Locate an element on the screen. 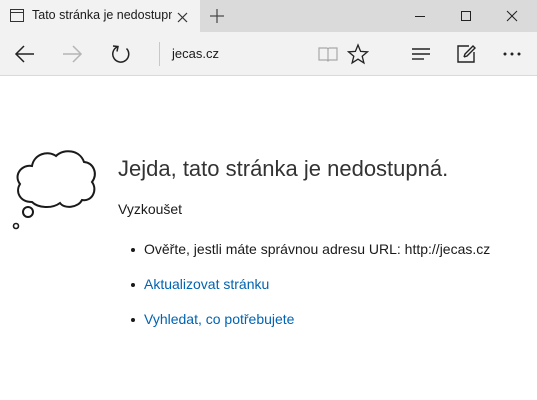  address-bar: jecas.cz is located at coordinates (195, 53).